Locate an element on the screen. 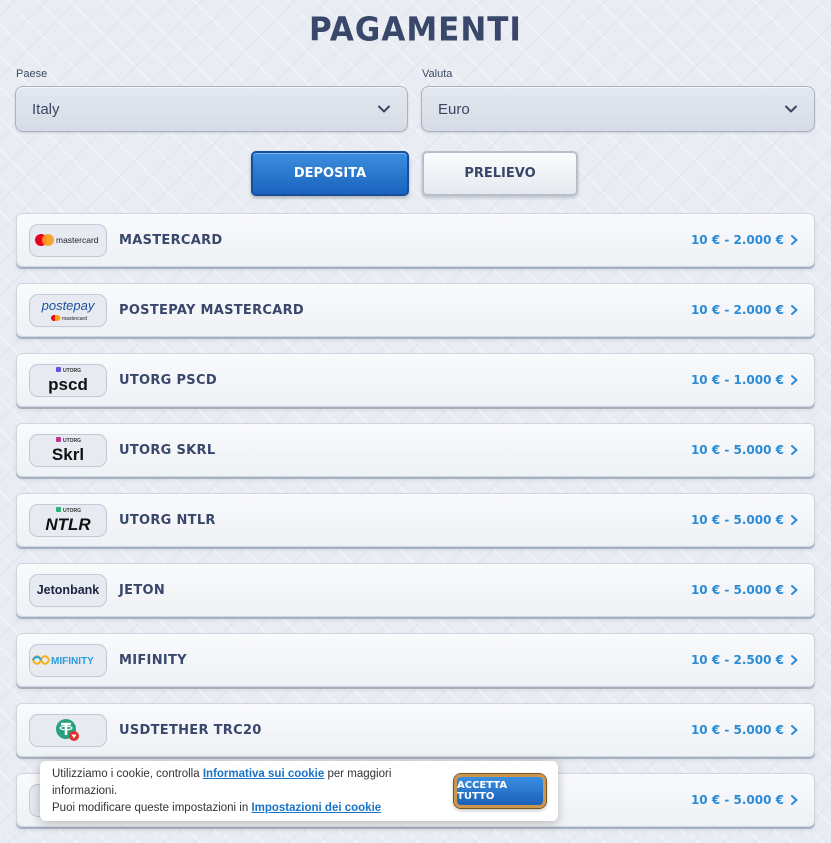 The height and width of the screenshot is (843, 831). cookie-text-line1: Utilizziamo i cookie, controlla is located at coordinates (127, 773).